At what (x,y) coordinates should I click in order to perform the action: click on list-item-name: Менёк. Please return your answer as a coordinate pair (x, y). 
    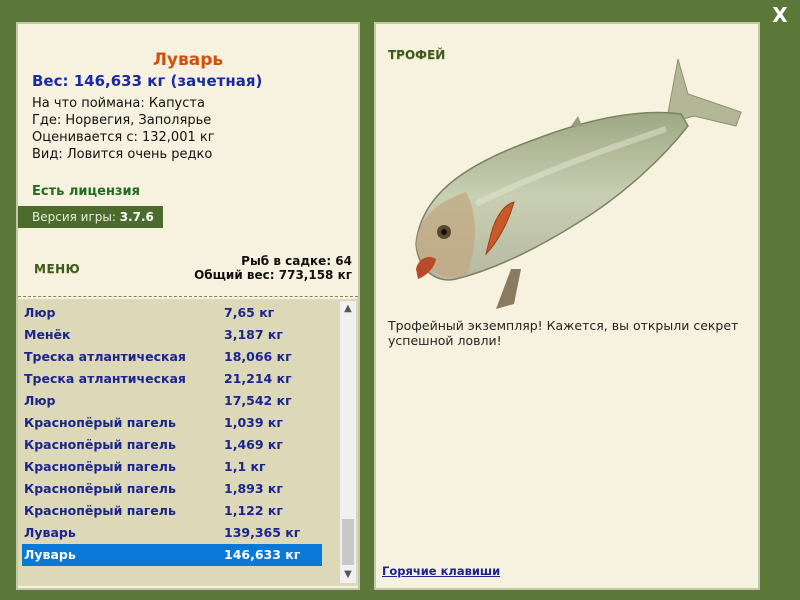
    Looking at the image, I should click on (47, 334).